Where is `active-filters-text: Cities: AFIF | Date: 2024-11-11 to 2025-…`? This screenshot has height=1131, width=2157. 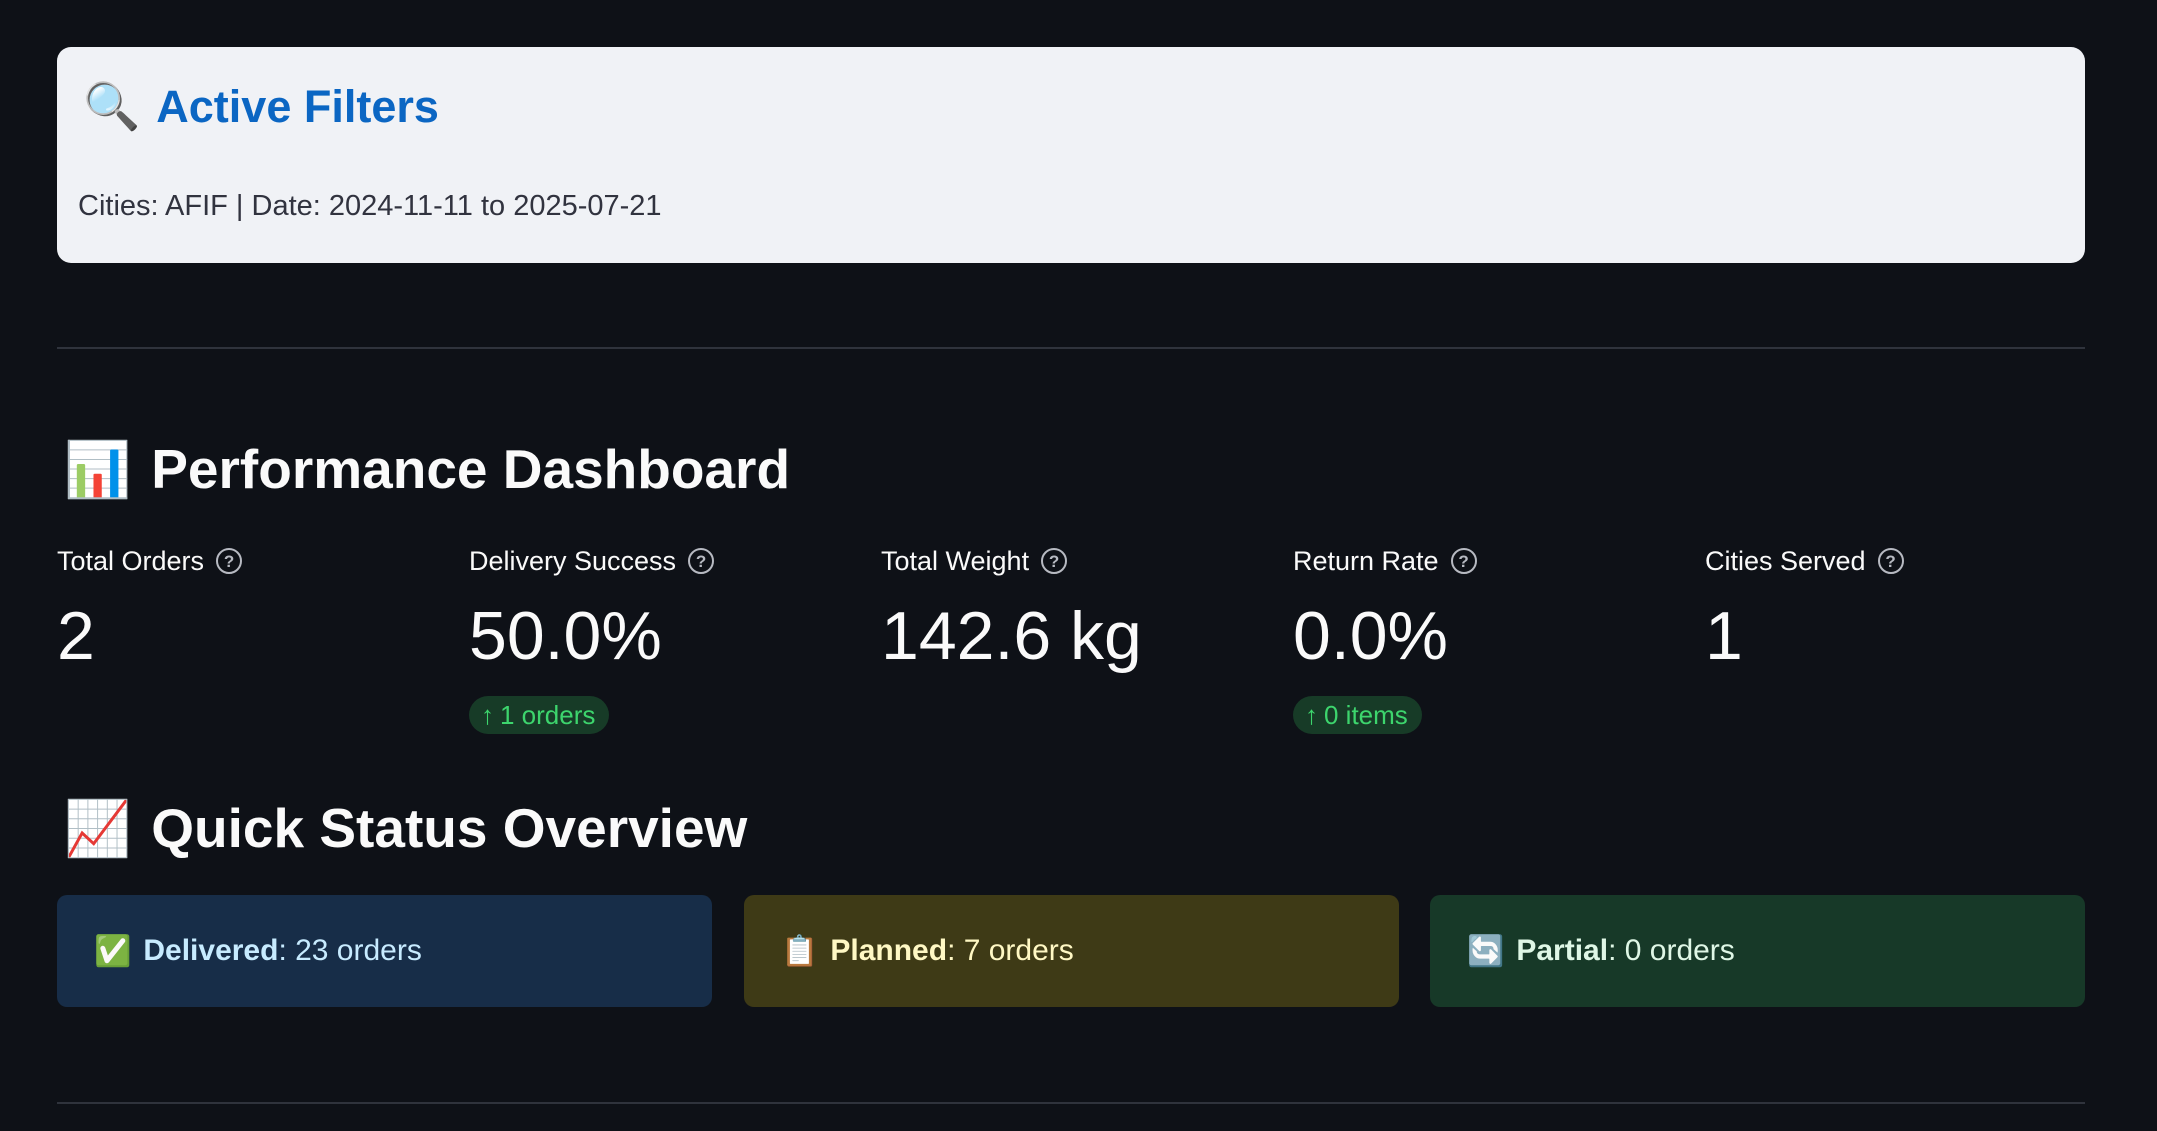 active-filters-text: Cities: AFIF | Date: 2024-11-11 to 2025-… is located at coordinates (370, 206).